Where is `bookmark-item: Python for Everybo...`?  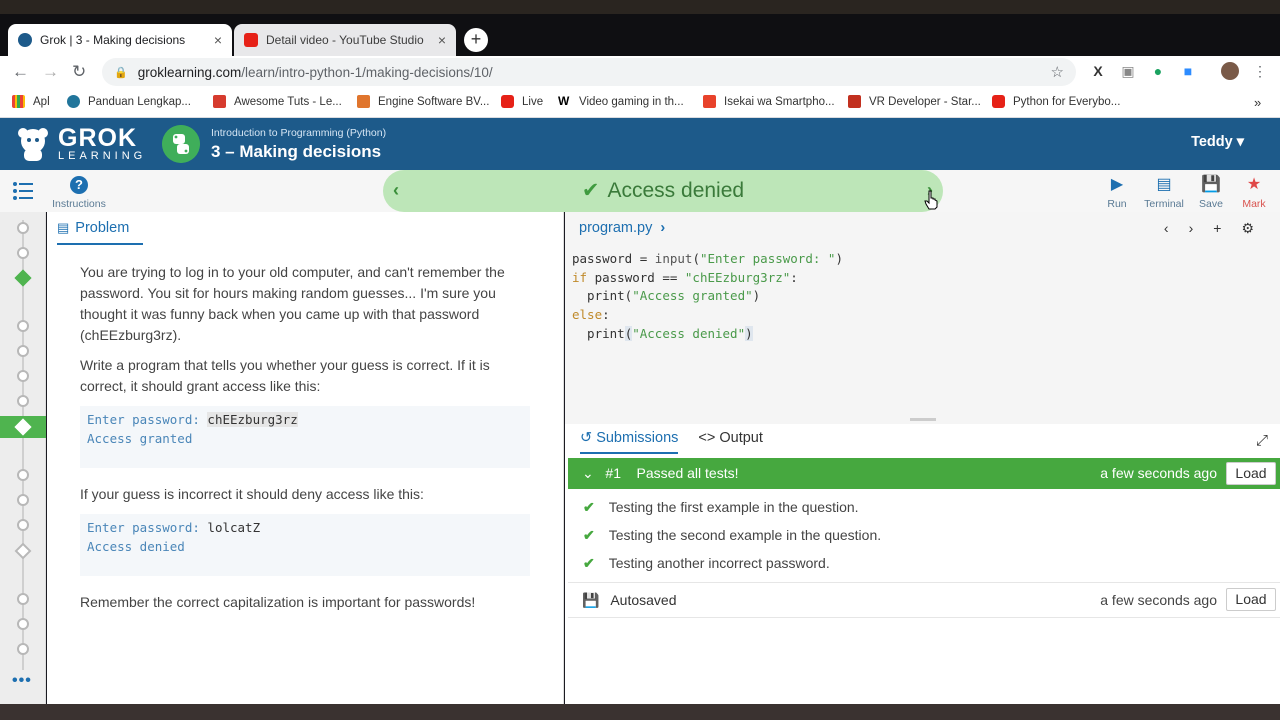
bookmark-item: Python for Everybo... is located at coordinates (1056, 101).